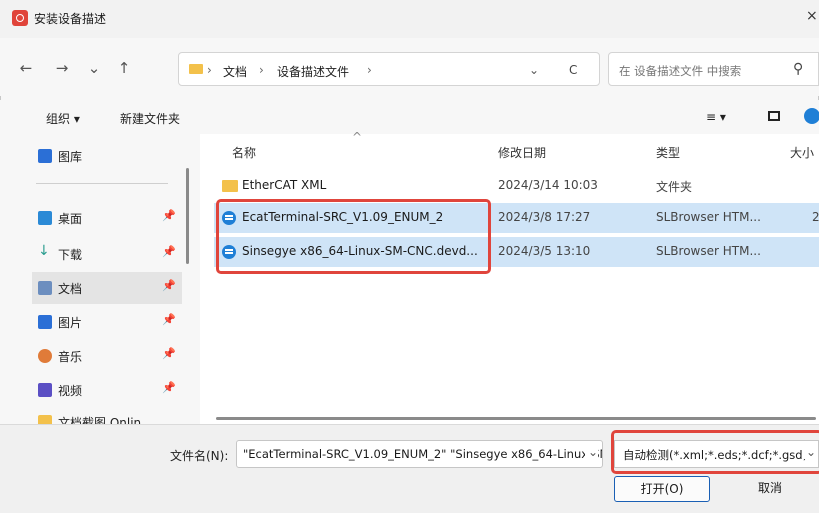 This screenshot has height=513, width=819. I want to click on breadcrumb-documents: 文档, so click(235, 71).